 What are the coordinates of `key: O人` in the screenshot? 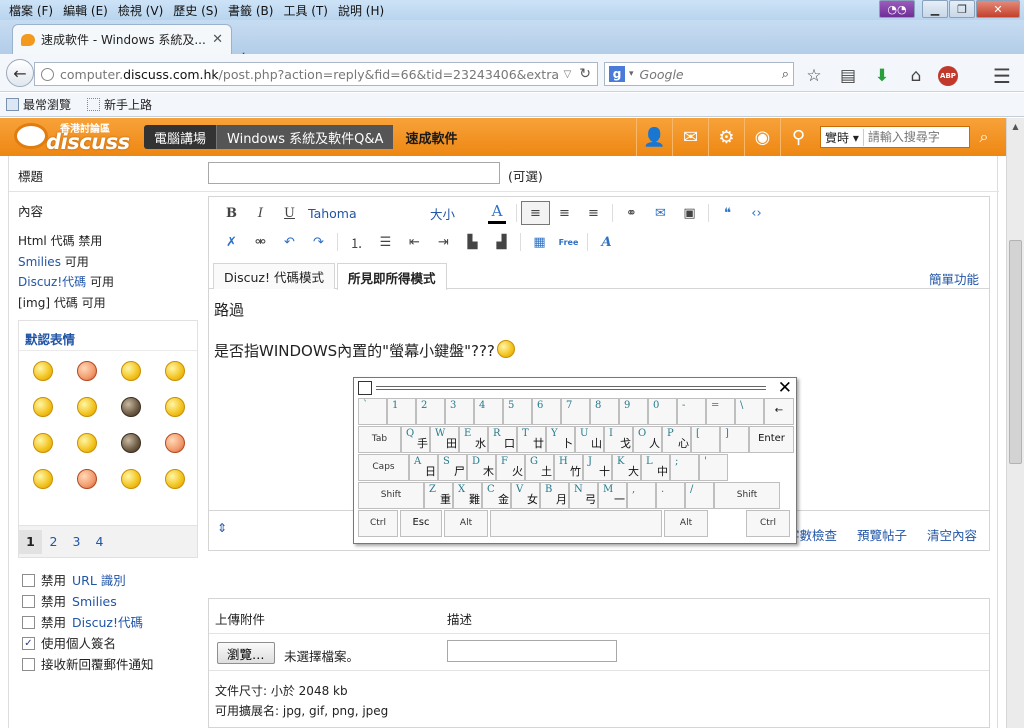 It's located at (647, 439).